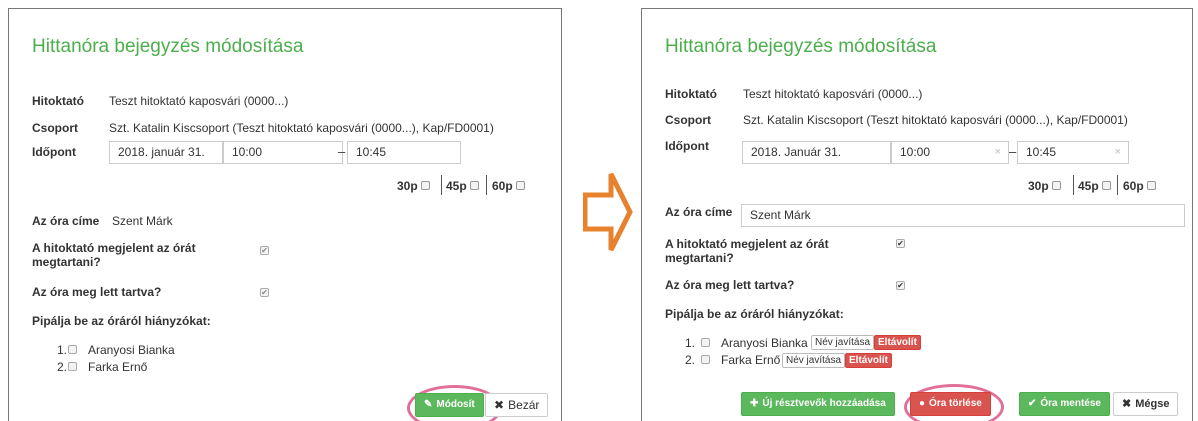 The image size is (1198, 421). I want to click on modosit-button: ✎ Módosít, so click(449, 405).